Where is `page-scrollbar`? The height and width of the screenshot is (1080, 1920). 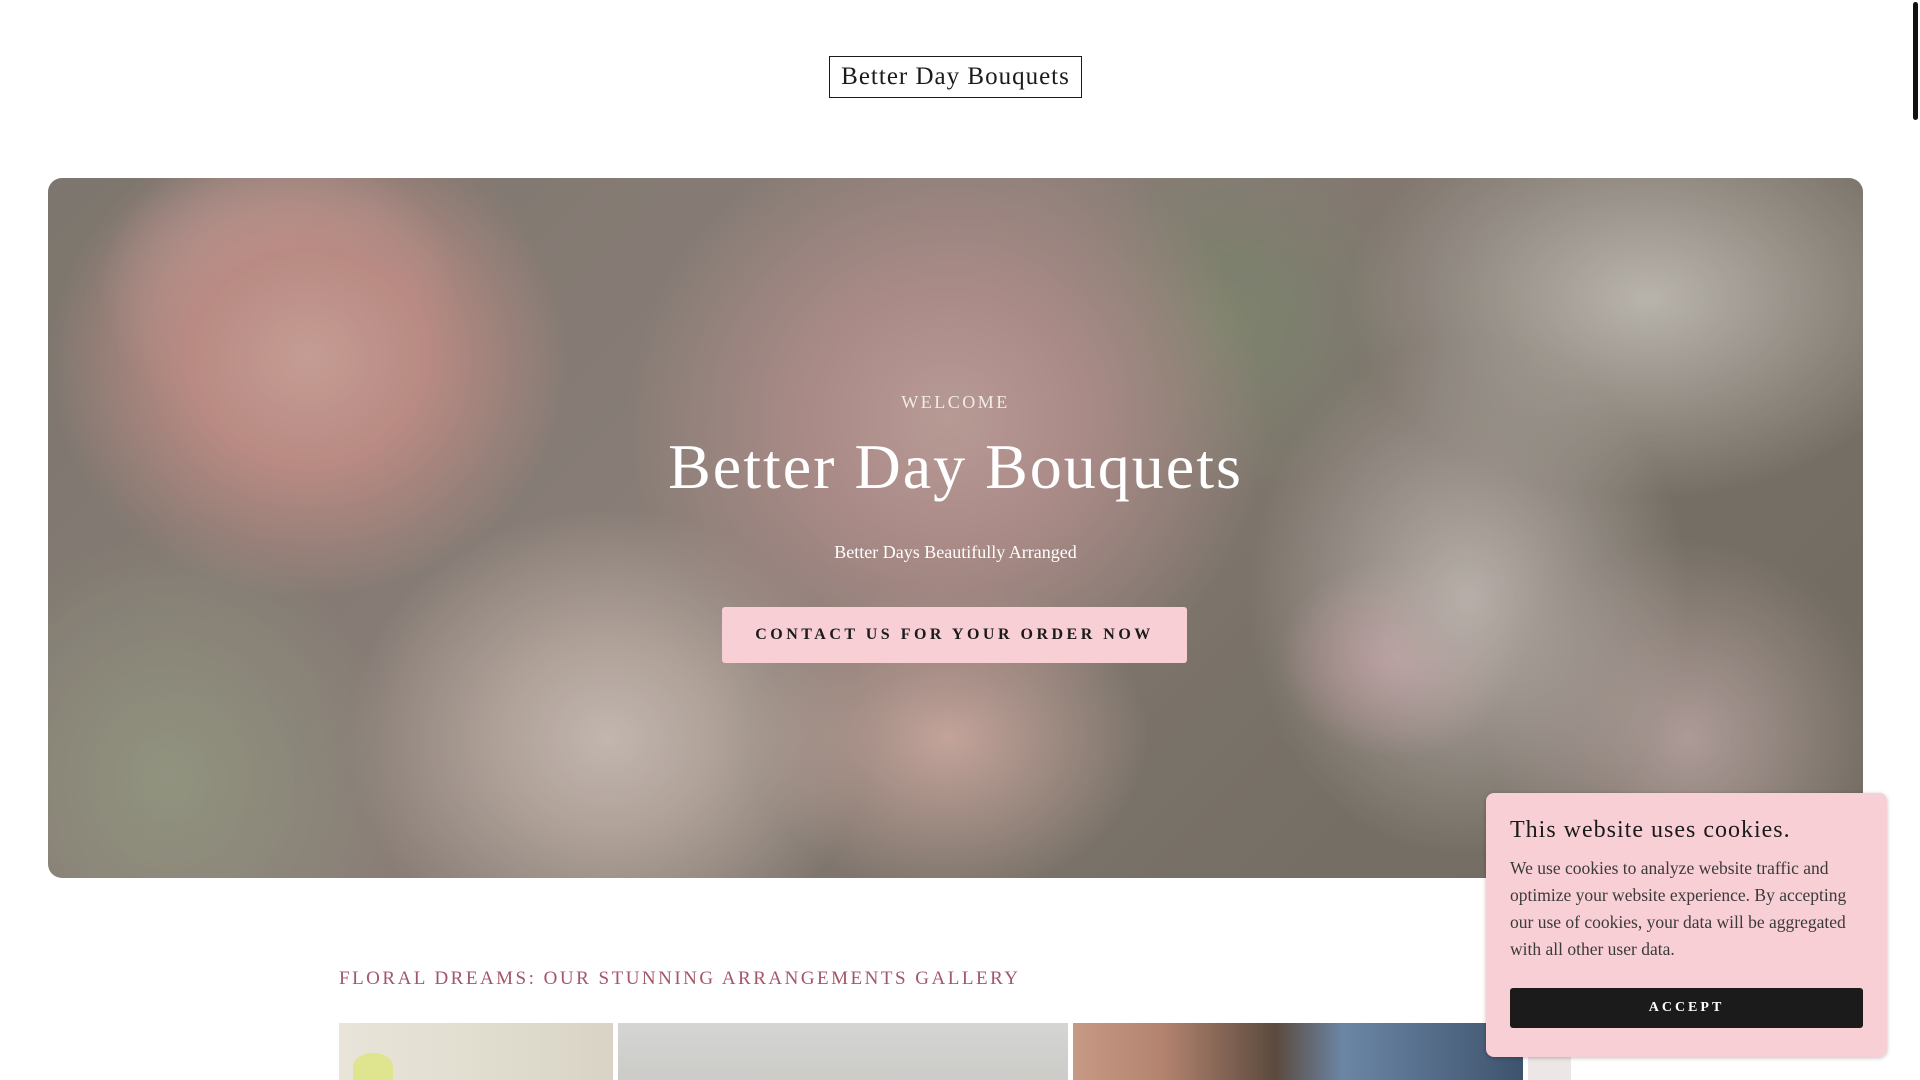
page-scrollbar is located at coordinates (1914, 540).